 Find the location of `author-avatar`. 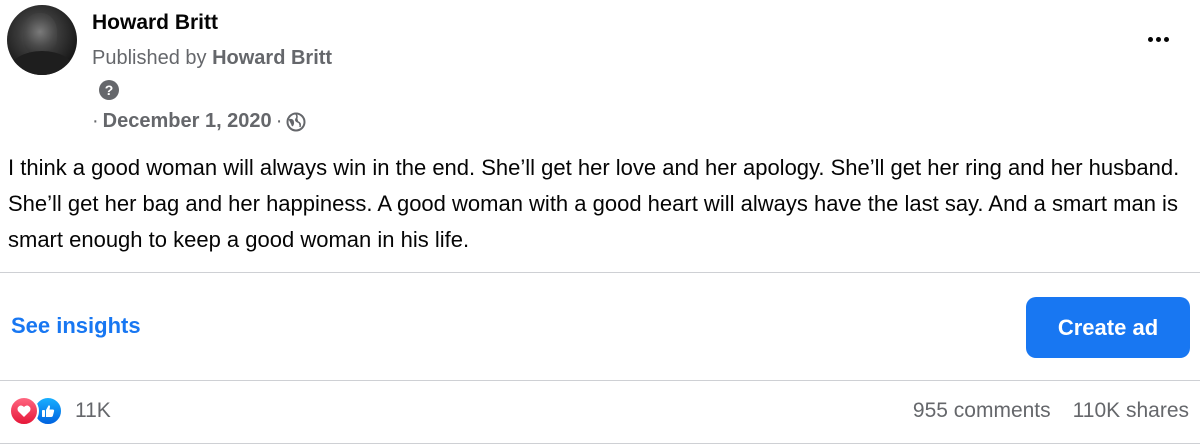

author-avatar is located at coordinates (42, 40).